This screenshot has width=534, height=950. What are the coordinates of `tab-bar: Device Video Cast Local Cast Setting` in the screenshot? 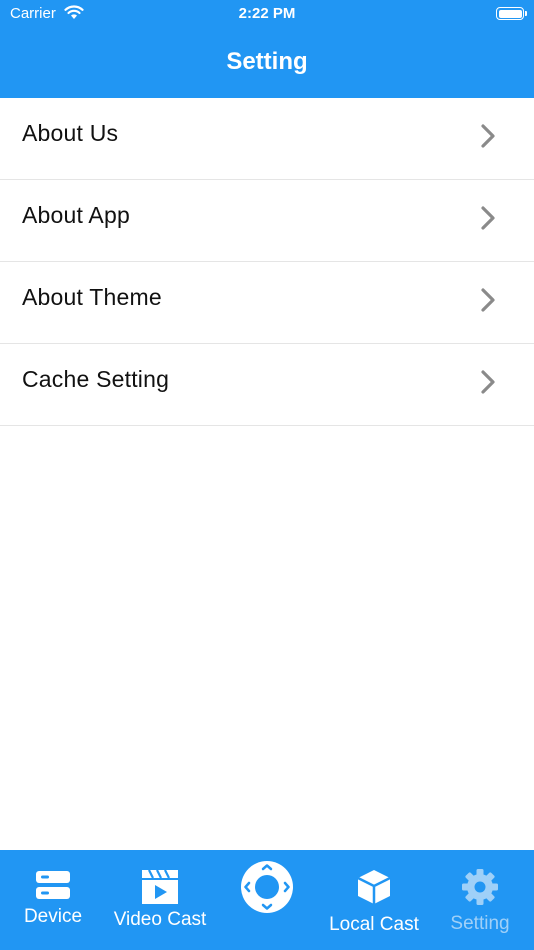 It's located at (267, 900).